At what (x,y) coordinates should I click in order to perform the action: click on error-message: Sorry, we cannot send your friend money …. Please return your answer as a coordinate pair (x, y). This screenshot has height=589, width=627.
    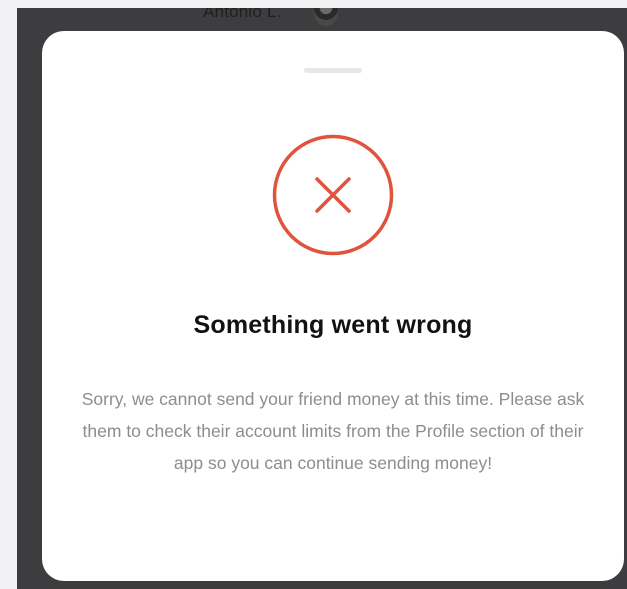
    Looking at the image, I should click on (333, 431).